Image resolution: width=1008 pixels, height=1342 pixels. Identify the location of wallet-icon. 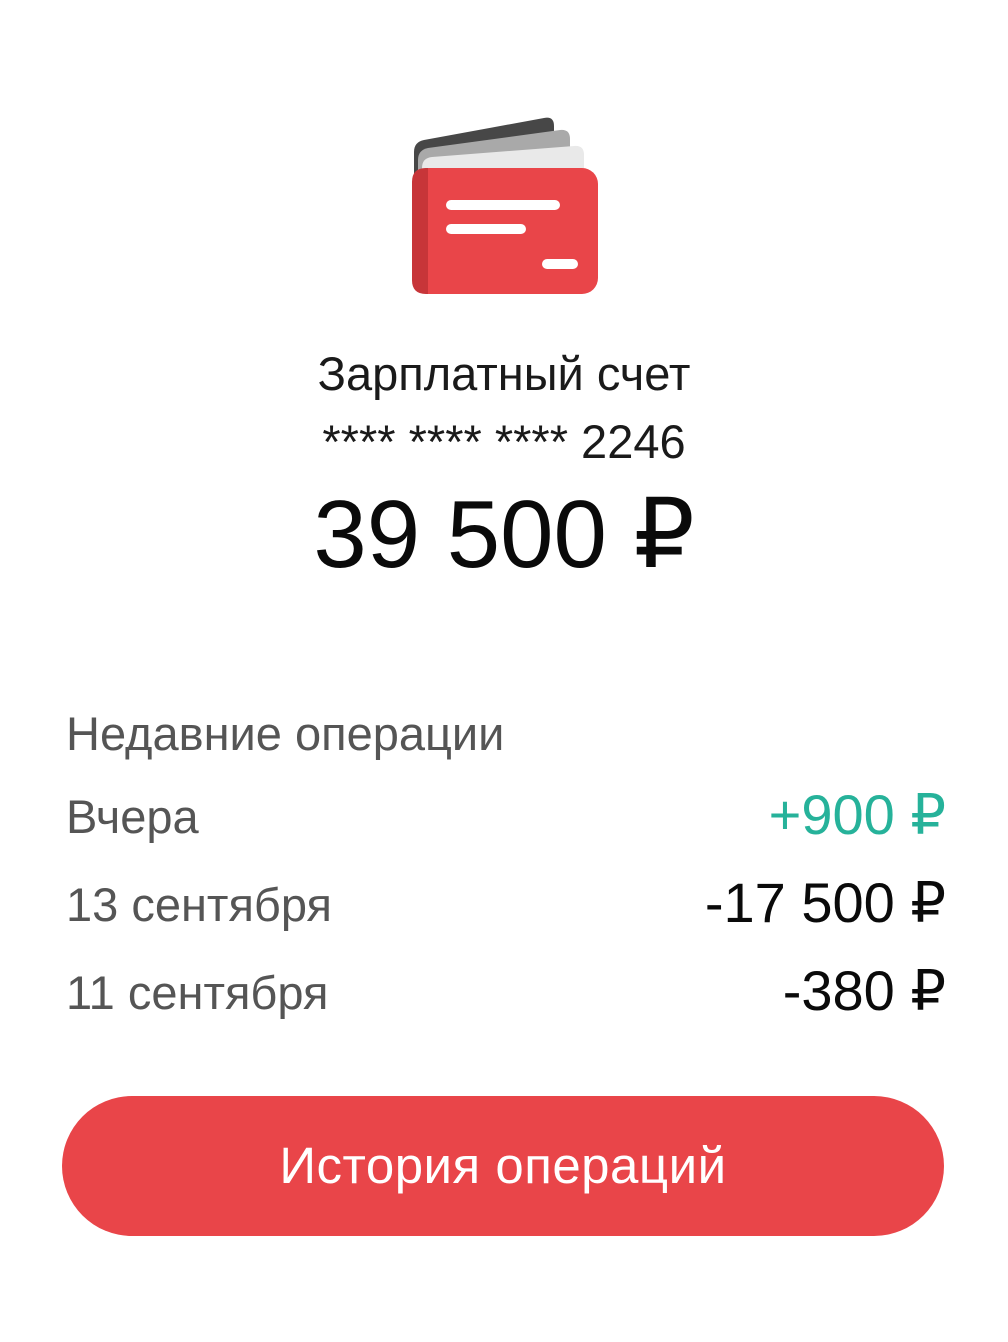
(505, 205).